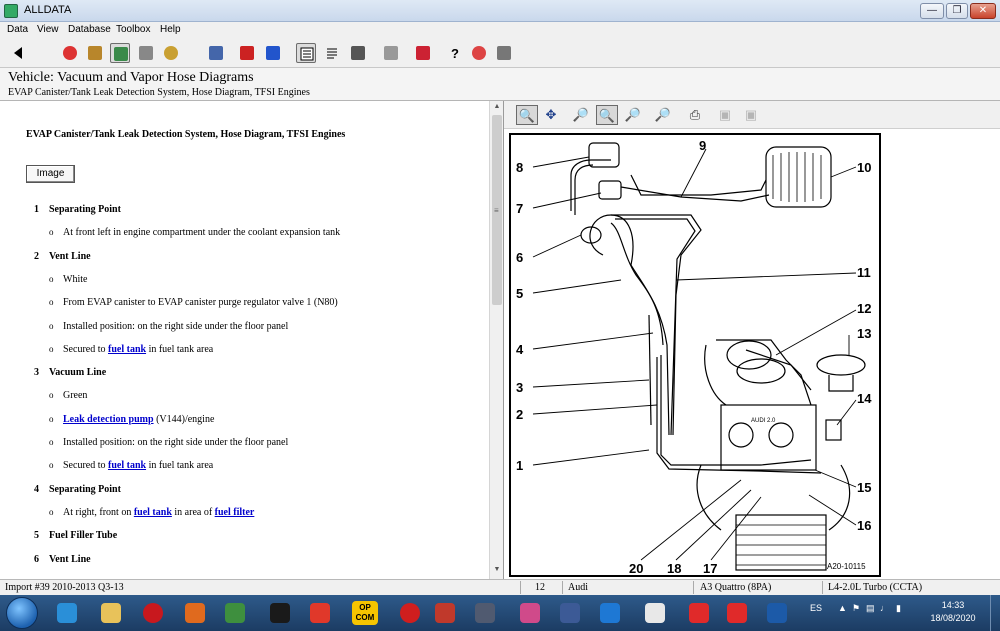 This screenshot has width=1000, height=631. Describe the element at coordinates (17, 29) in the screenshot. I see `menu-data: Data` at that location.